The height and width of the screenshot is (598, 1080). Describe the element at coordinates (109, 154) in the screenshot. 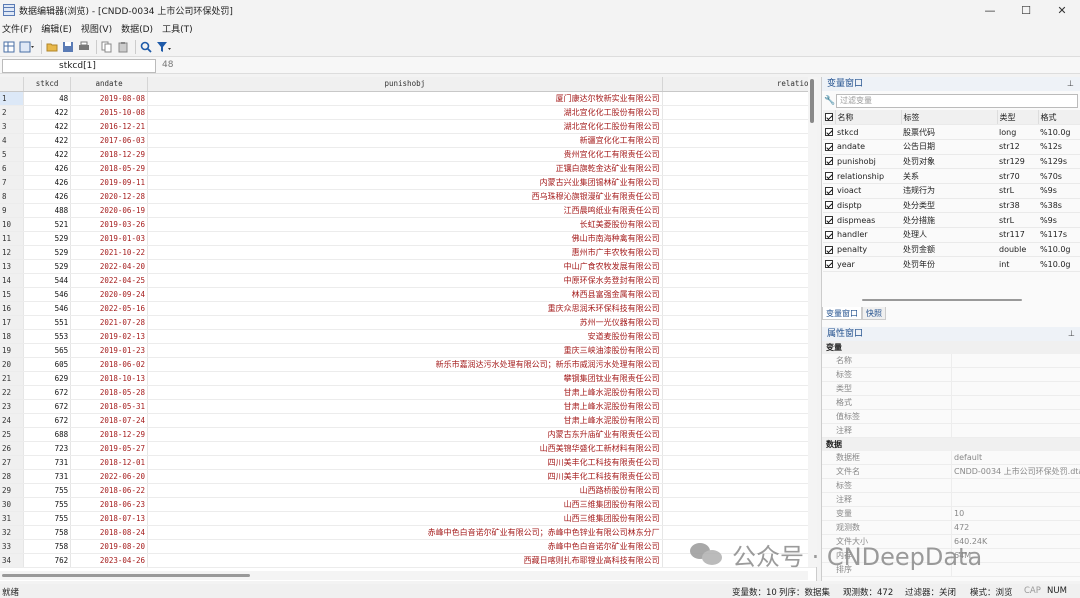

I see `data-cell: 2018-12-29` at that location.